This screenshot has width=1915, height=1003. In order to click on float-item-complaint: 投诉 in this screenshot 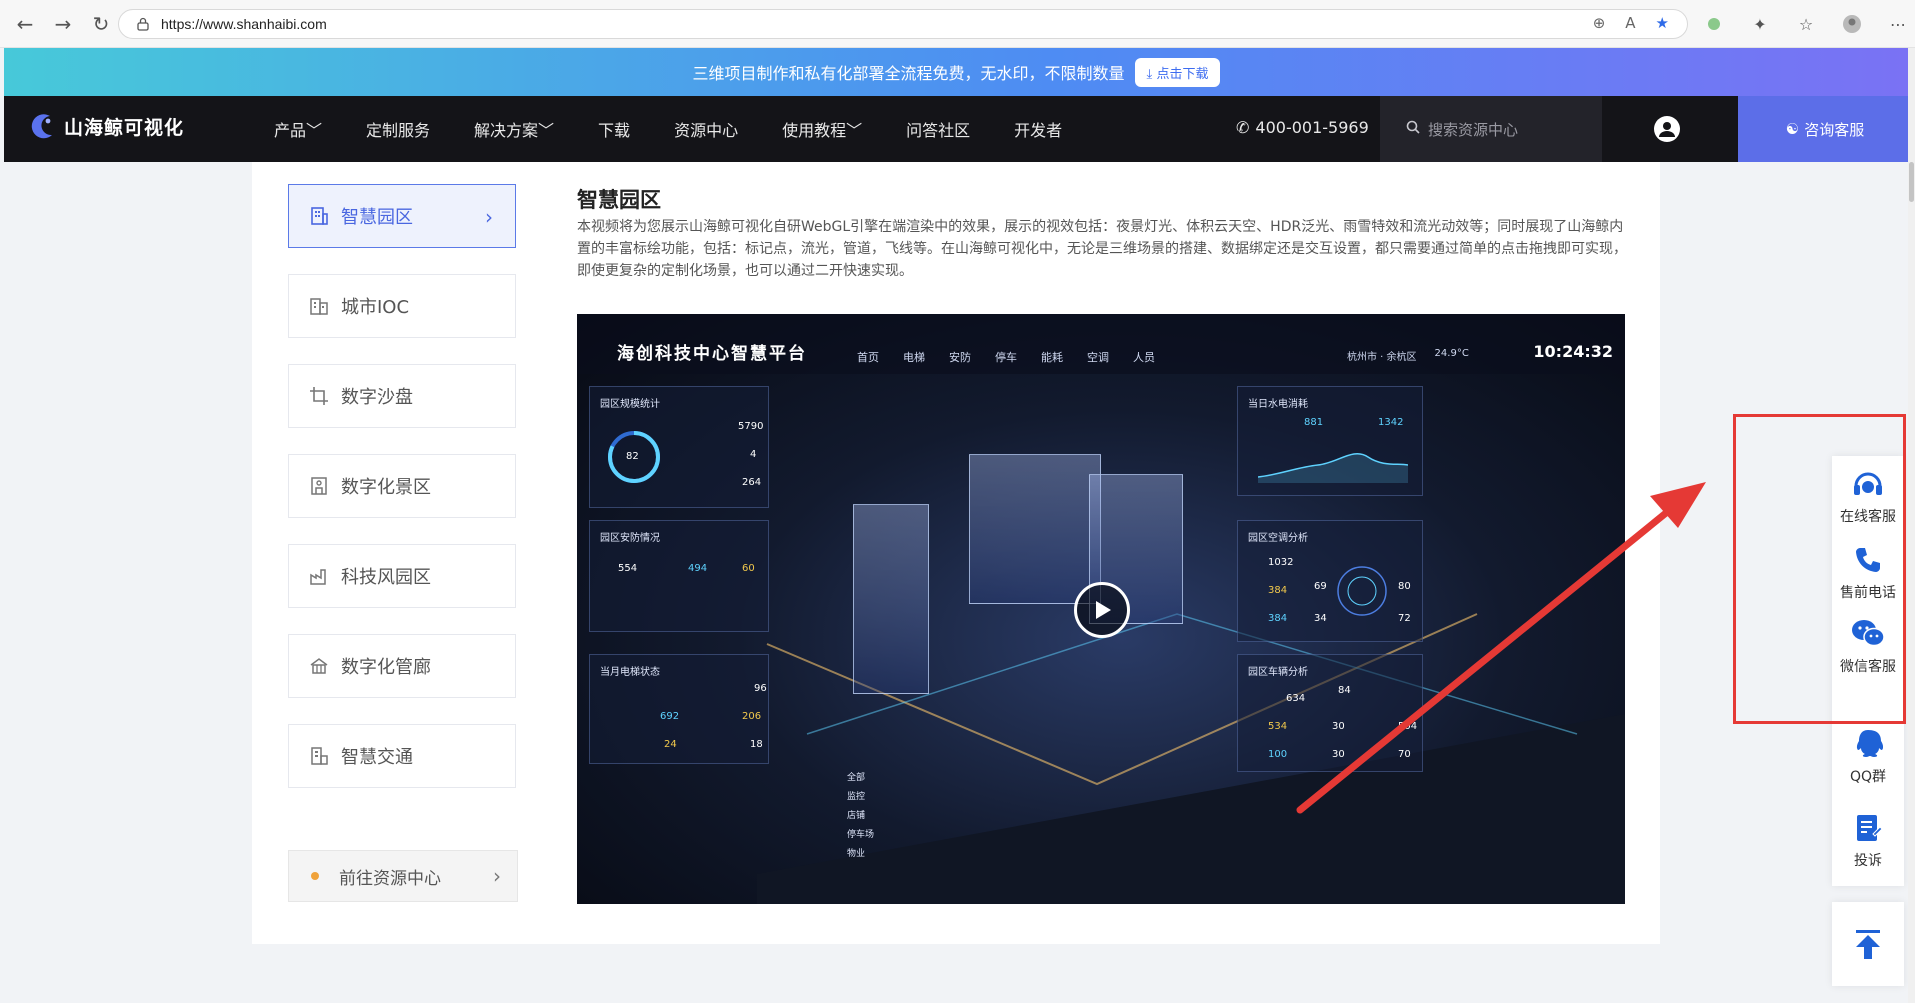, I will do `click(1868, 840)`.